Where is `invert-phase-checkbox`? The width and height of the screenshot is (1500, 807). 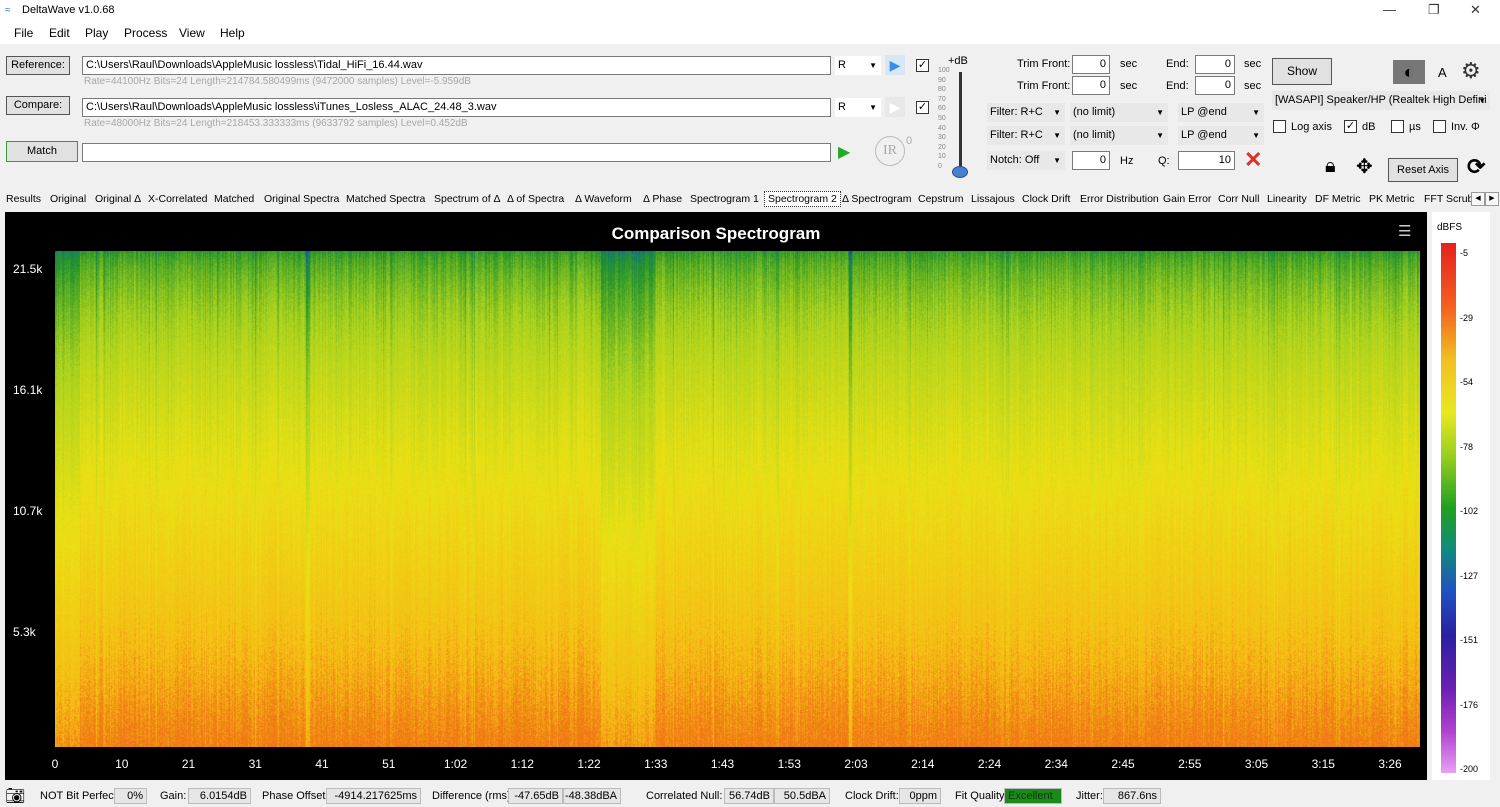
invert-phase-checkbox is located at coordinates (1439, 126).